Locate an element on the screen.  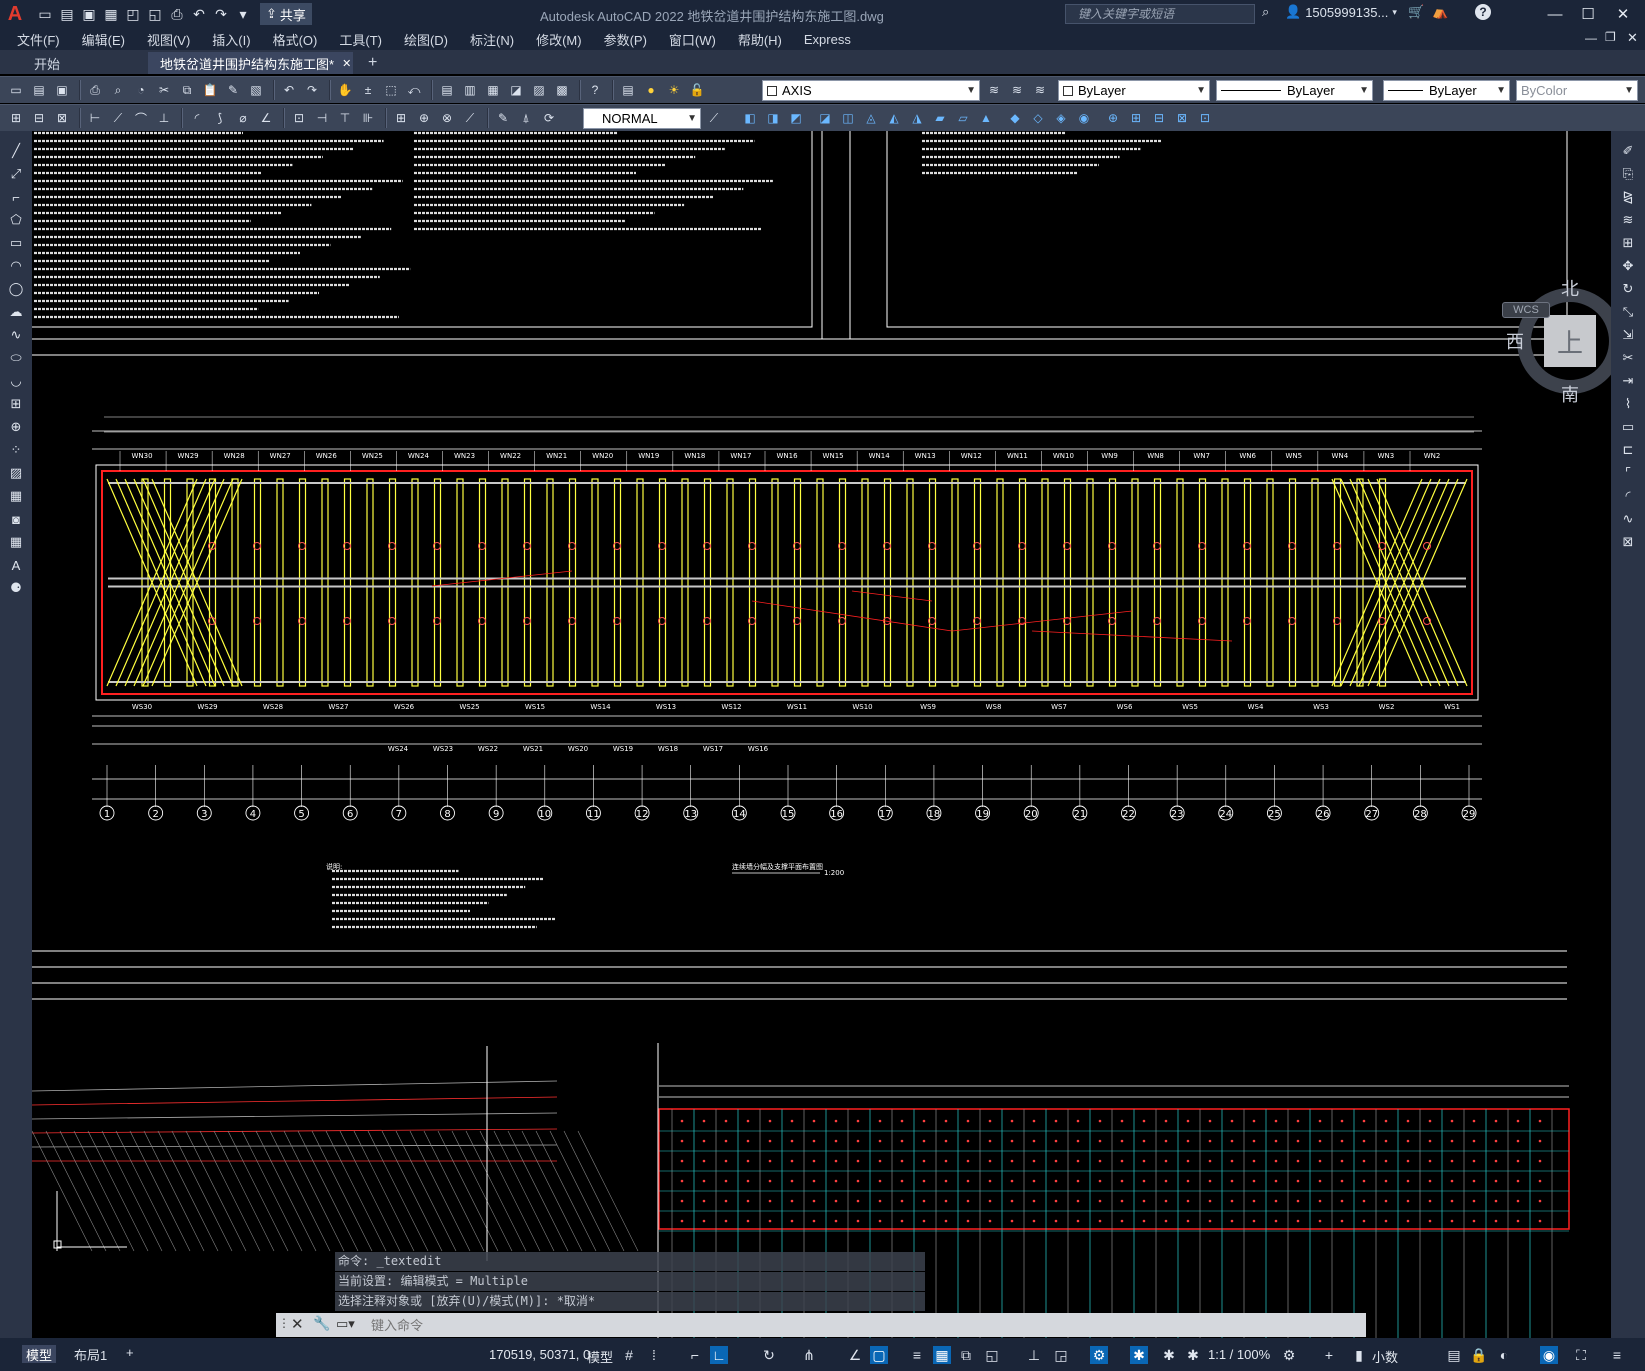
units-value: 小数 is located at coordinates (1385, 1356).